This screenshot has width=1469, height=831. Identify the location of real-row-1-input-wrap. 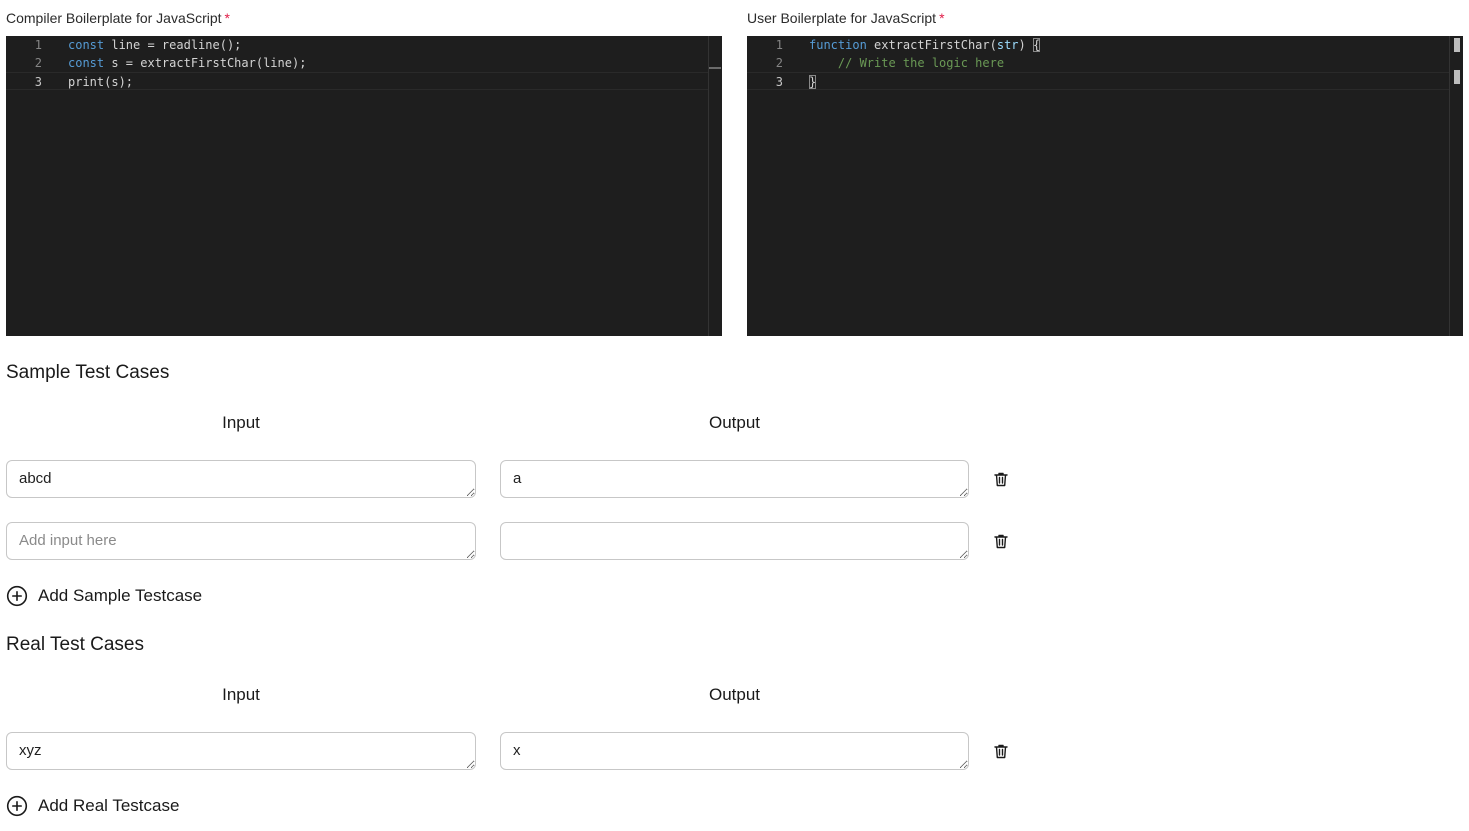
(241, 753).